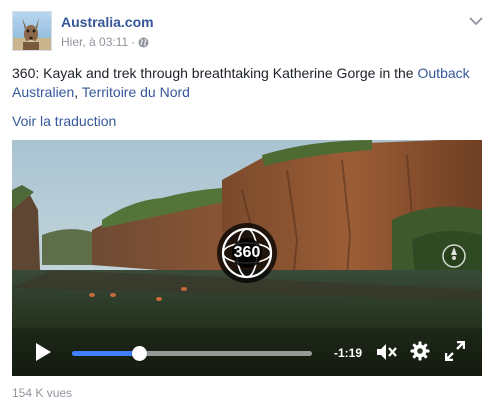  I want to click on 360-globe-icon, so click(247, 253).